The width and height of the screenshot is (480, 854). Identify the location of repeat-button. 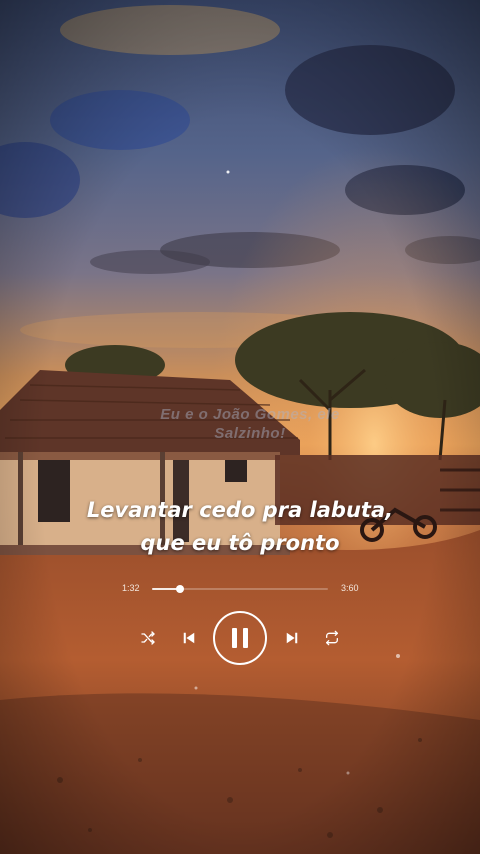
(332, 638).